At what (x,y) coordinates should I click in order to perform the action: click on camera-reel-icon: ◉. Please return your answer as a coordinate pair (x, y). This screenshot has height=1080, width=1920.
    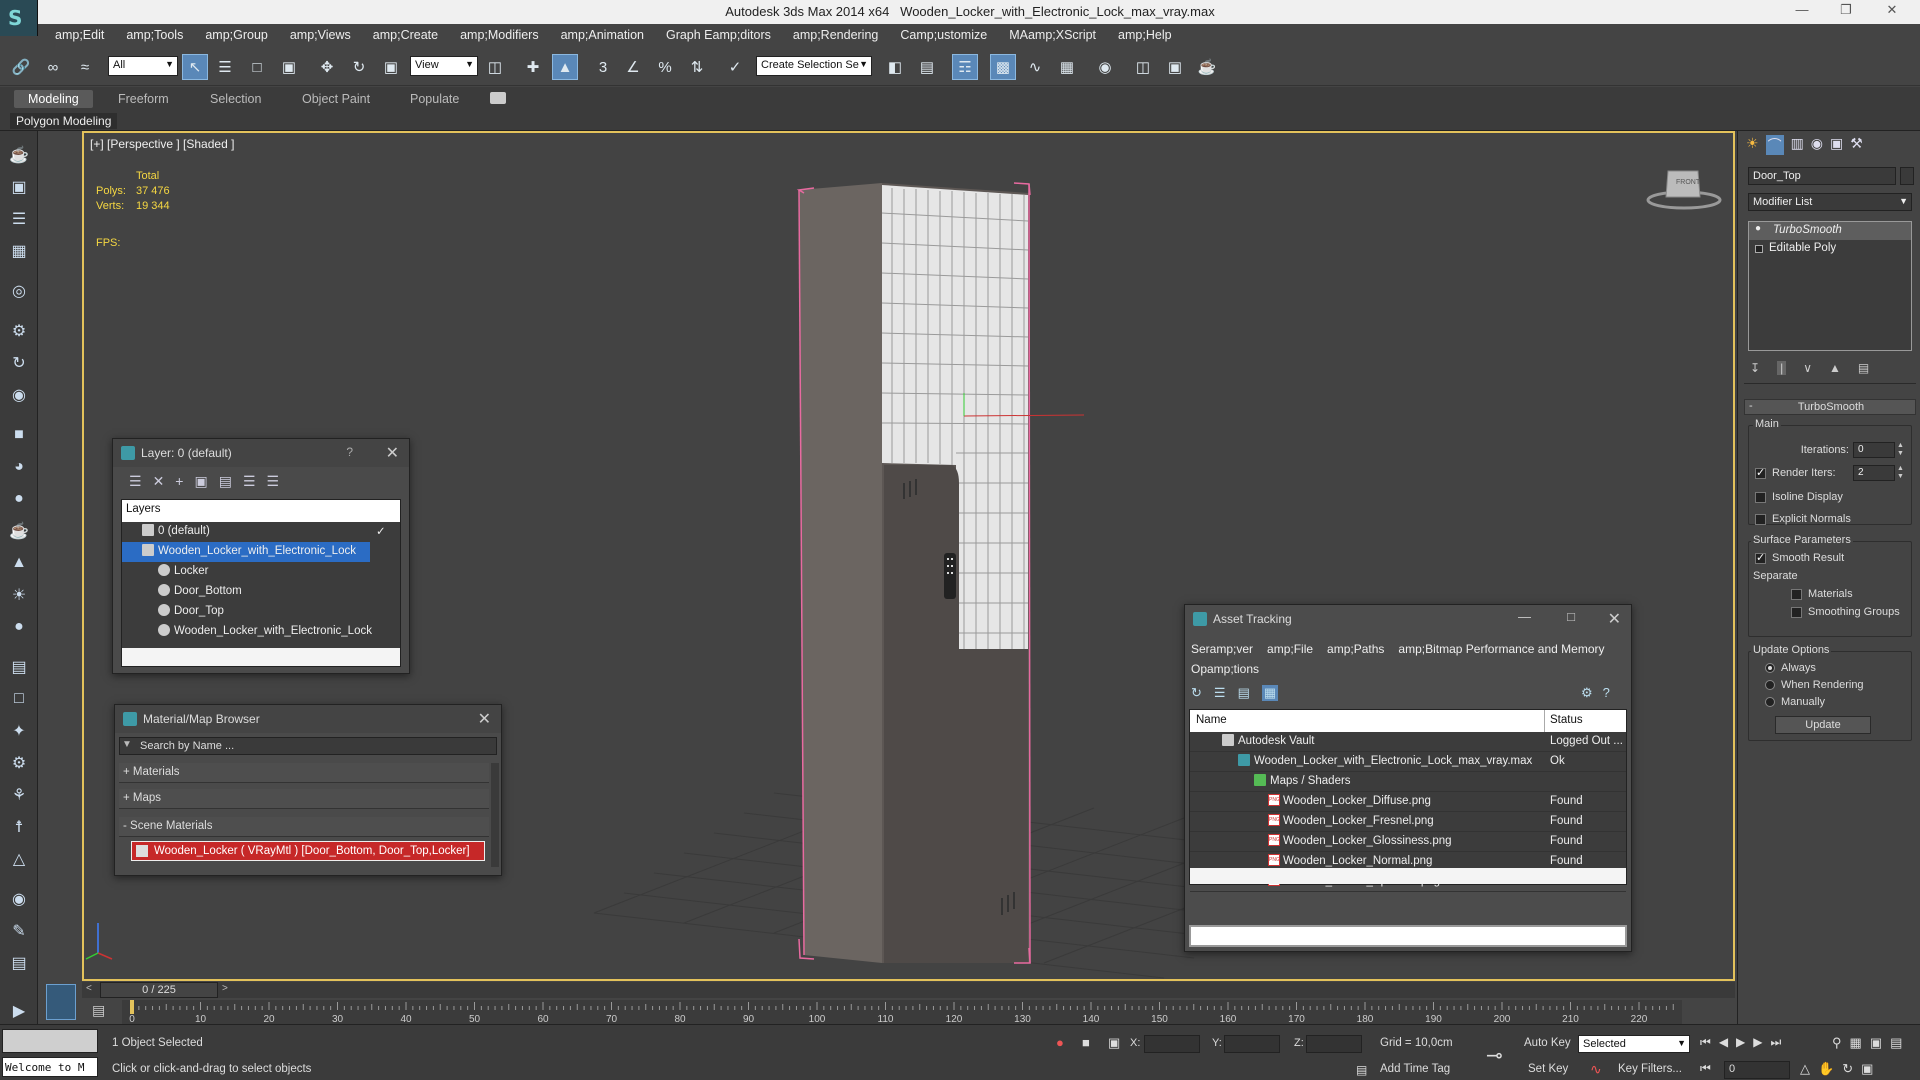
    Looking at the image, I should click on (19, 395).